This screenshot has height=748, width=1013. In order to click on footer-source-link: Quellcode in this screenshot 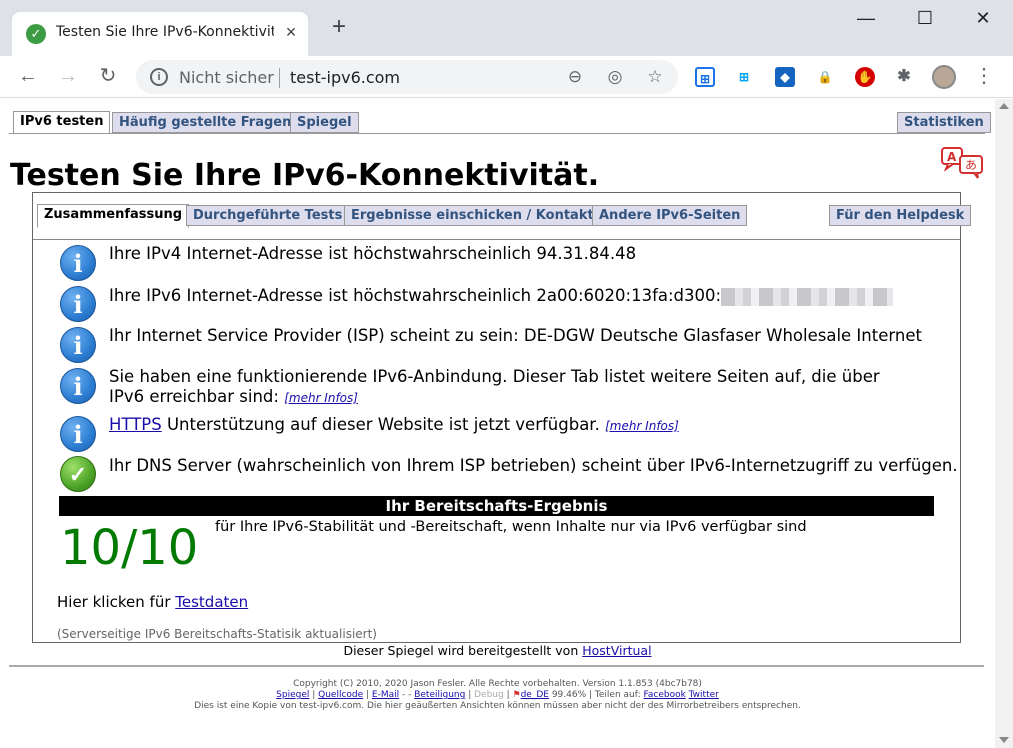, I will do `click(340, 695)`.